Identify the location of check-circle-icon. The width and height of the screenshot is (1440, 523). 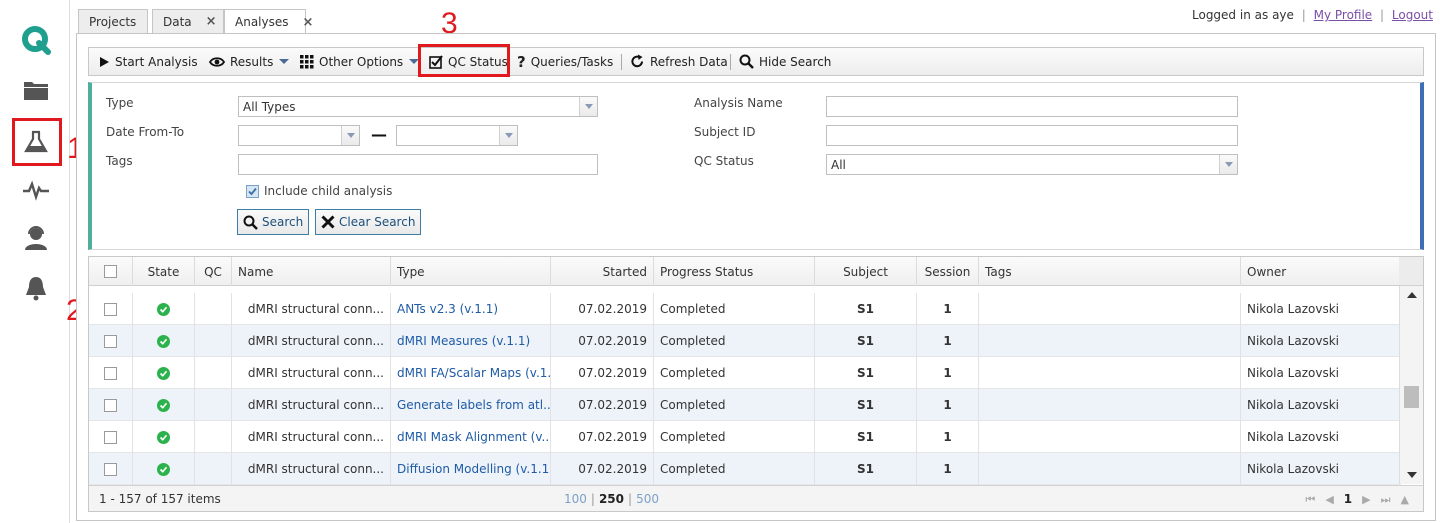
(163, 373).